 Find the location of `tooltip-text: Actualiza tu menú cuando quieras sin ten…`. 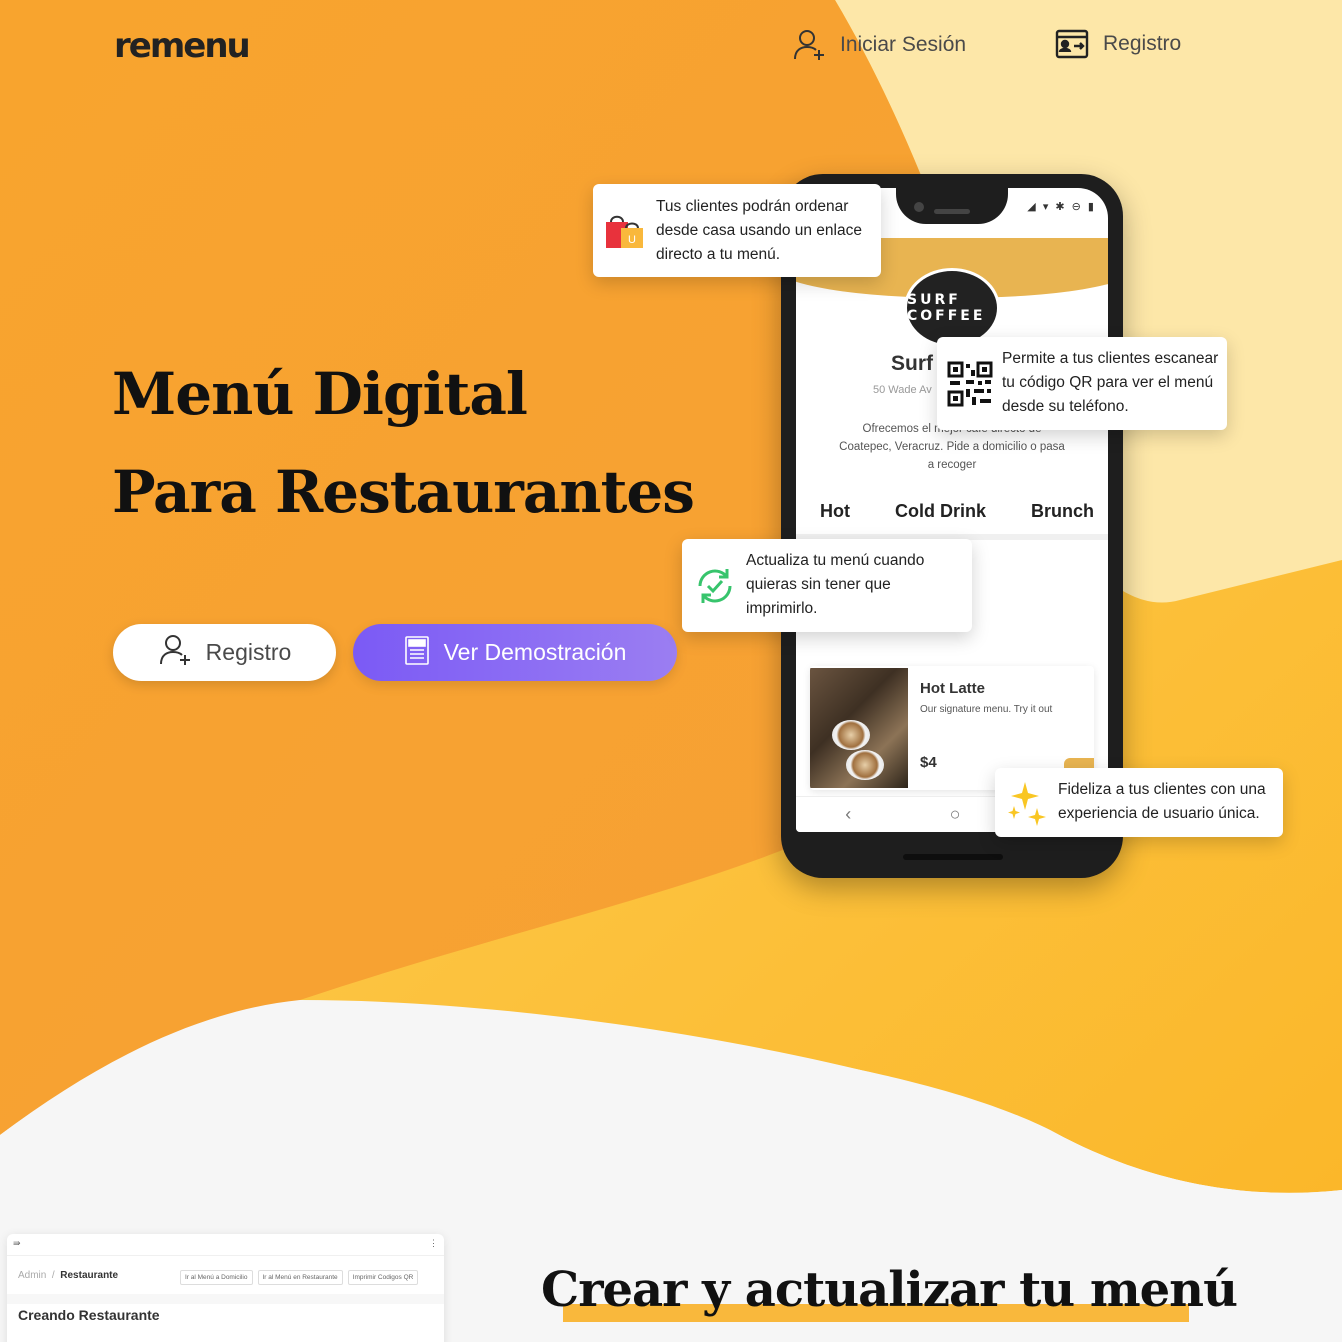

tooltip-text: Actualiza tu menú cuando quieras sin ten… is located at coordinates (835, 584).